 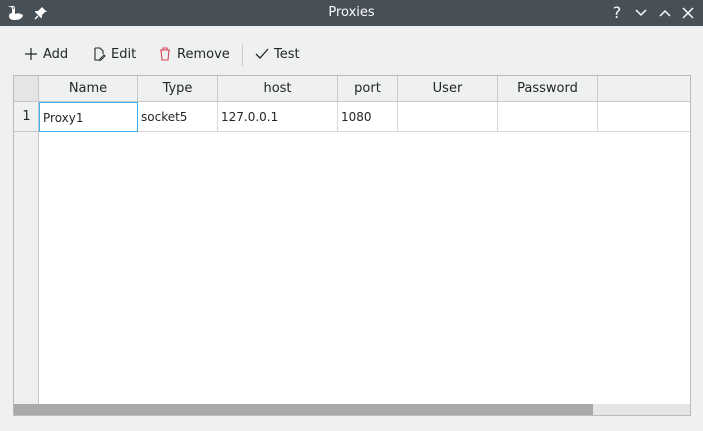 I want to click on checkmark-icon, so click(x=262, y=53).